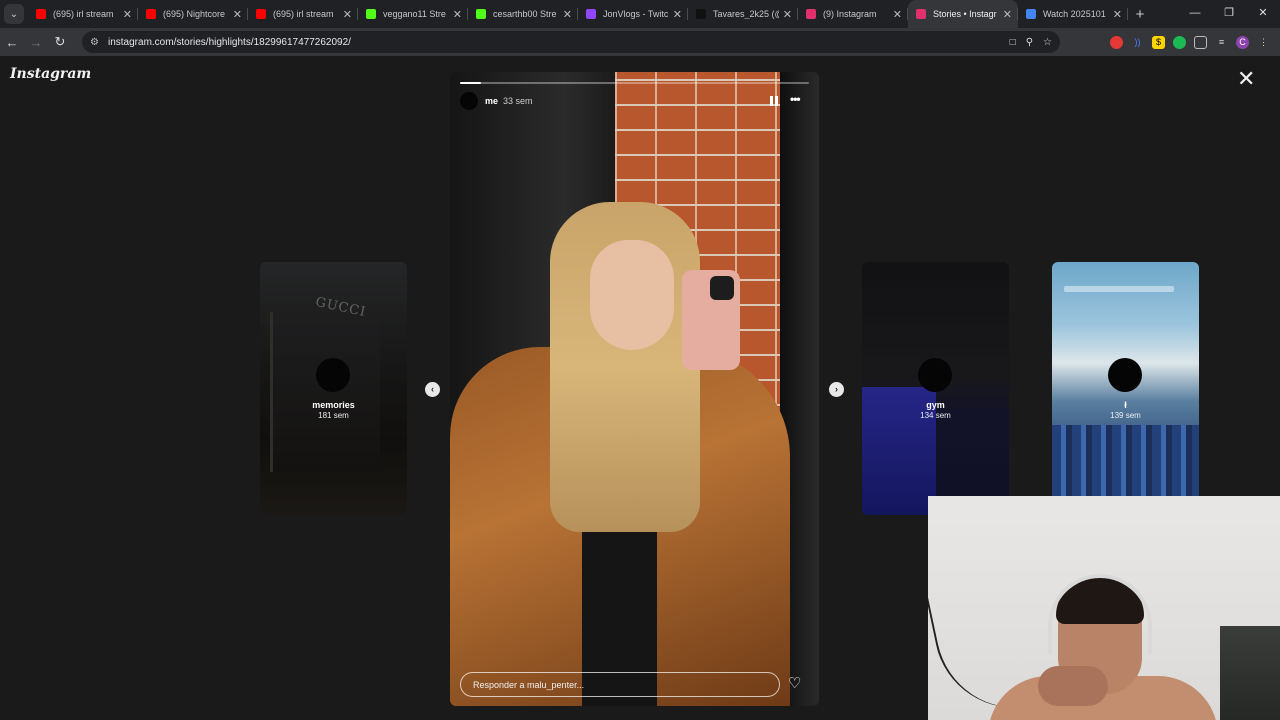  I want to click on site-info-icon: ⚙, so click(97, 42).